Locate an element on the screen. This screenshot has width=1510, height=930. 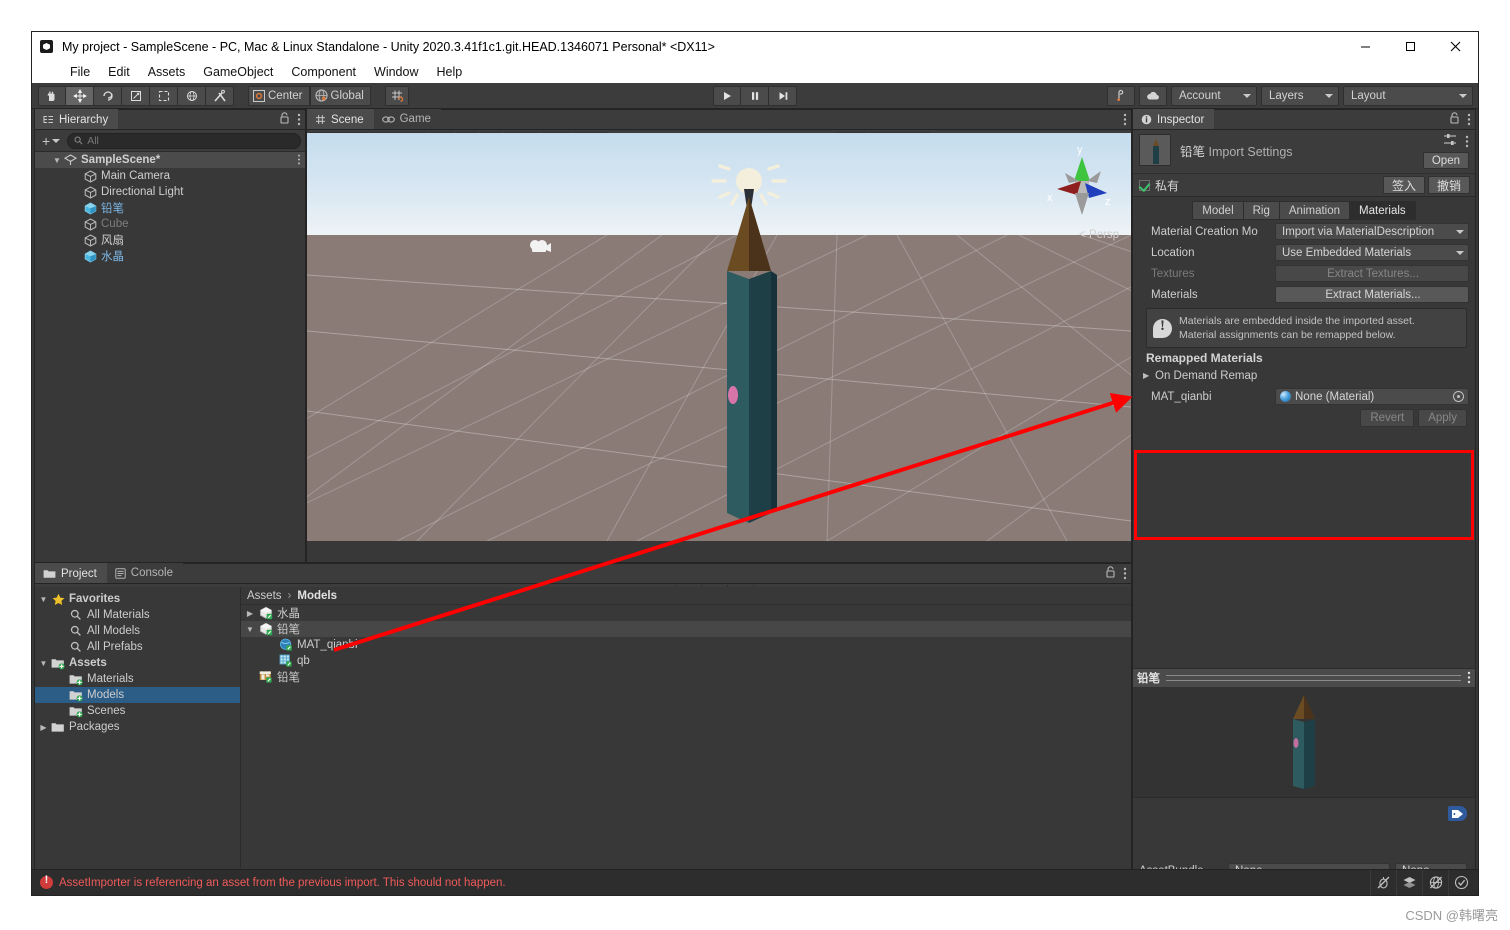
step-button is located at coordinates (783, 95).